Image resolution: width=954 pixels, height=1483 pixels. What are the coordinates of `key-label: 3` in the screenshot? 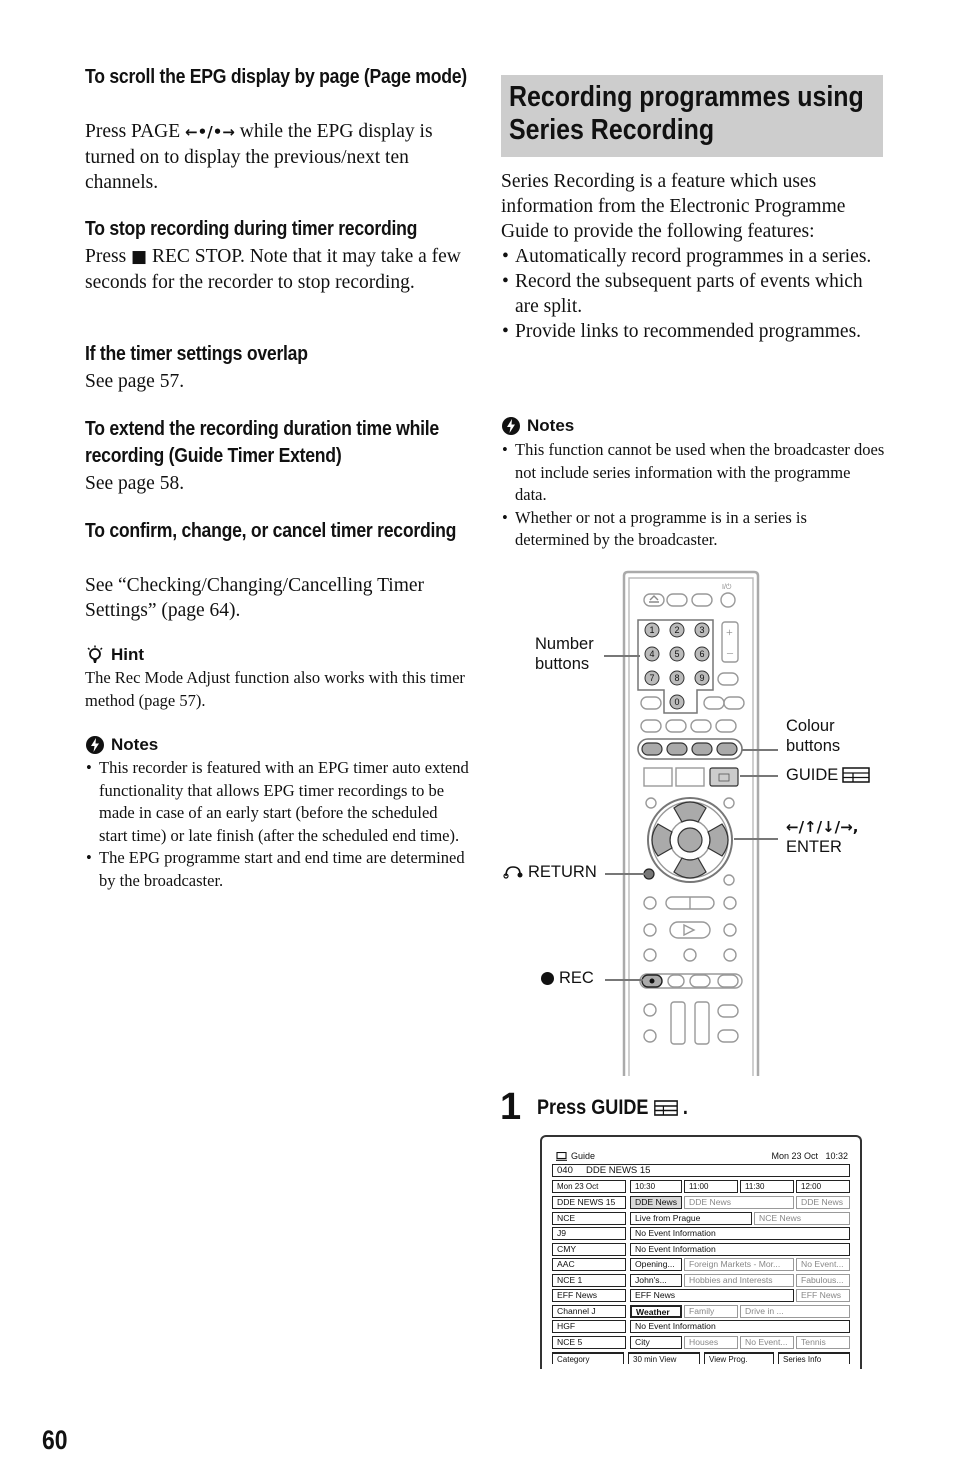 It's located at (701, 630).